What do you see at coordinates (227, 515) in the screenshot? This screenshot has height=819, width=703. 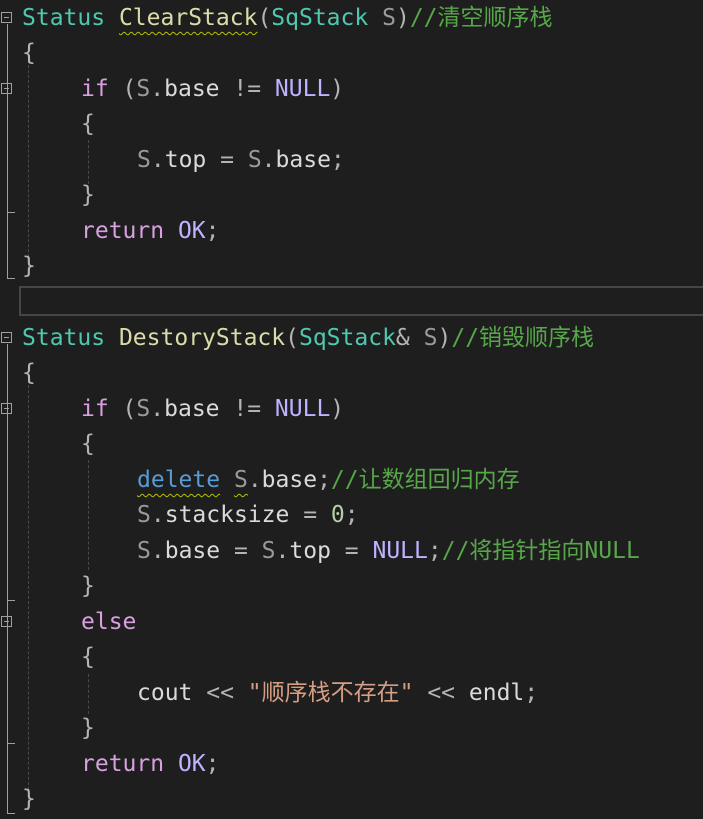 I see `code-token: stacksize` at bounding box center [227, 515].